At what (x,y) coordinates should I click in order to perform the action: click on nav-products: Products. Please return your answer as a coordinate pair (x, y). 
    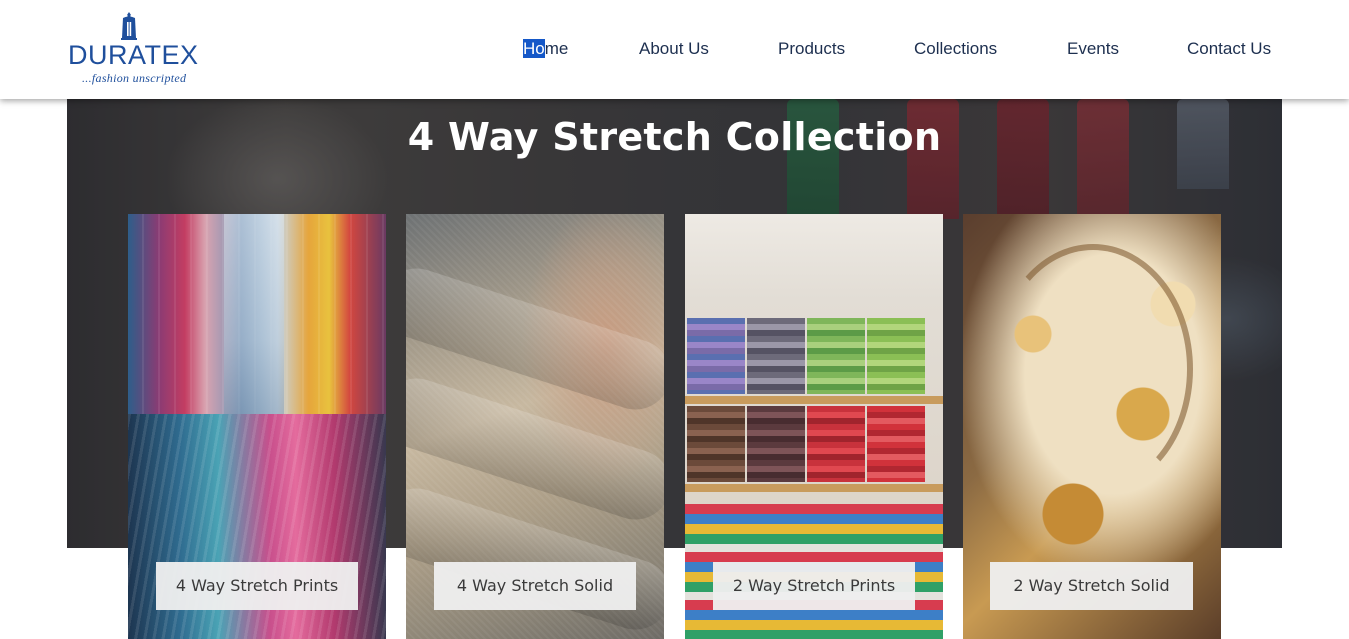
    Looking at the image, I should click on (811, 49).